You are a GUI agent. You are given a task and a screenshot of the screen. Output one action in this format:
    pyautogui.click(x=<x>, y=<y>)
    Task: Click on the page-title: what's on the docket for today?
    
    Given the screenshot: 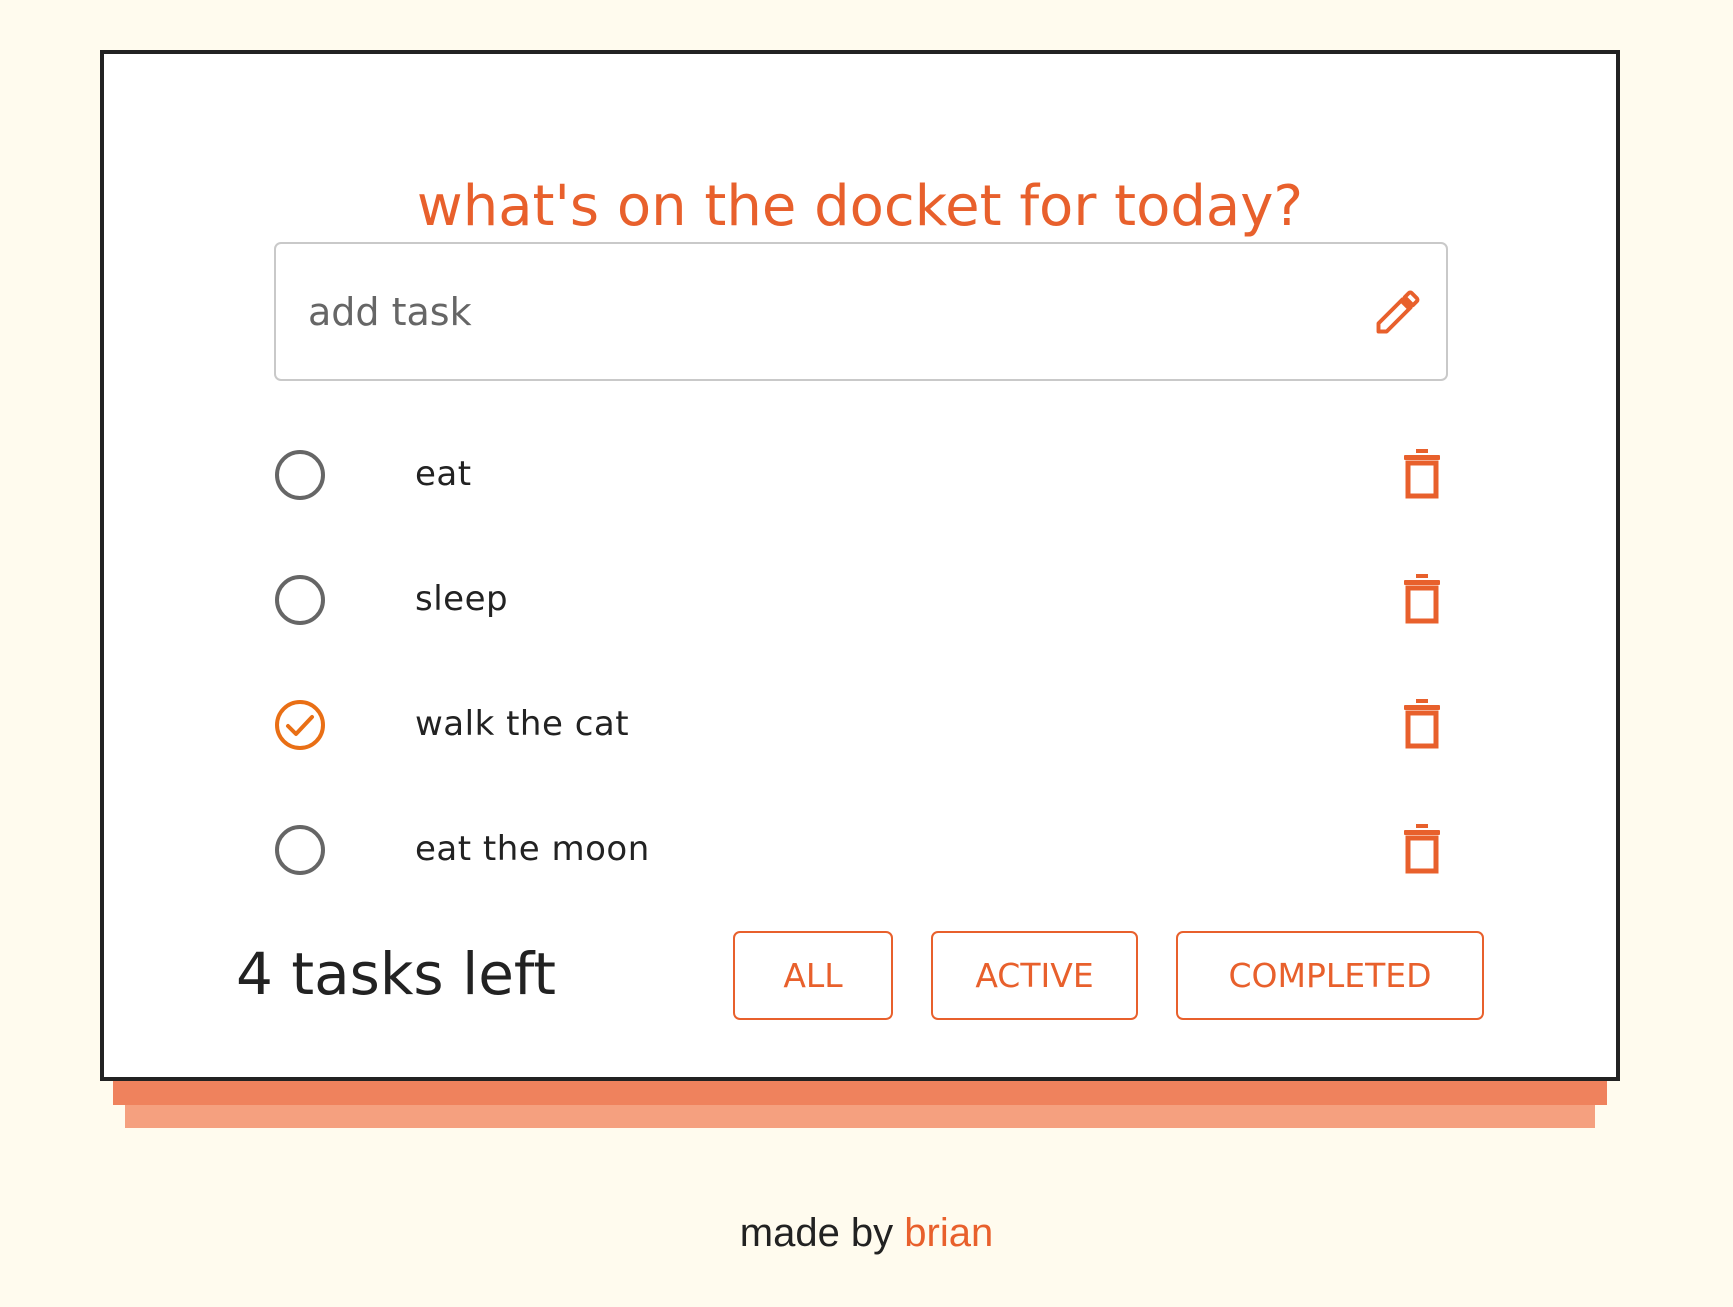 What is the action you would take?
    pyautogui.click(x=860, y=206)
    